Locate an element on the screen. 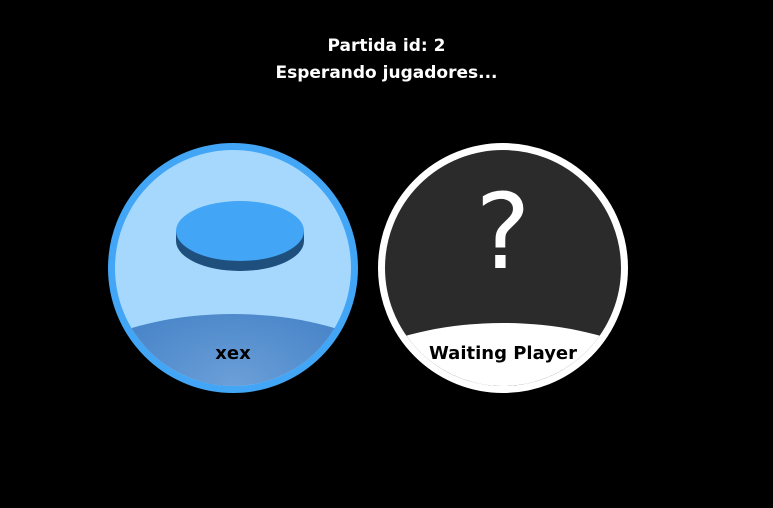 This screenshot has width=773, height=508. player-name: xex is located at coordinates (233, 353).